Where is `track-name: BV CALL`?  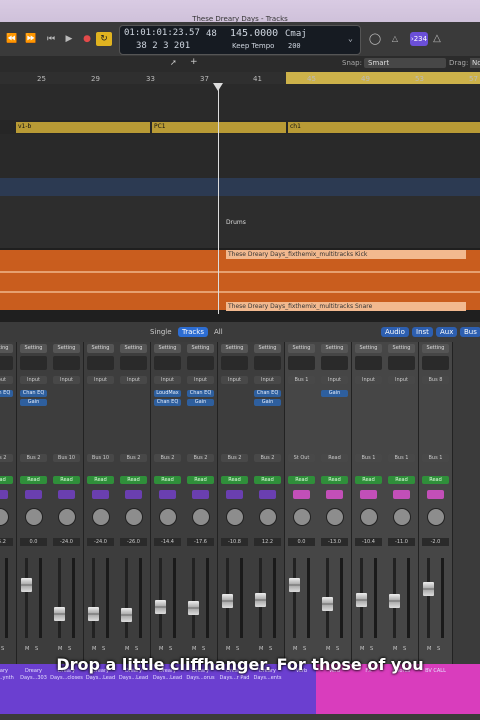
track-name: BV CALL is located at coordinates (435, 693).